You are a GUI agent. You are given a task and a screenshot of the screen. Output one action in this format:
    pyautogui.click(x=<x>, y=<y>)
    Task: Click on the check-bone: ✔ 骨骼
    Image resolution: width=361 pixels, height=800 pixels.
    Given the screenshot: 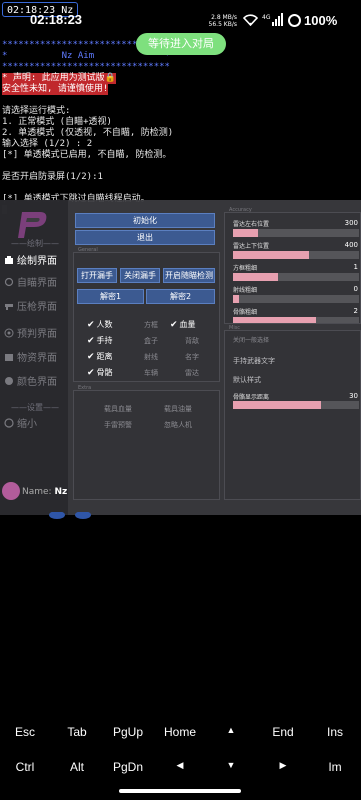 What is the action you would take?
    pyautogui.click(x=100, y=372)
    